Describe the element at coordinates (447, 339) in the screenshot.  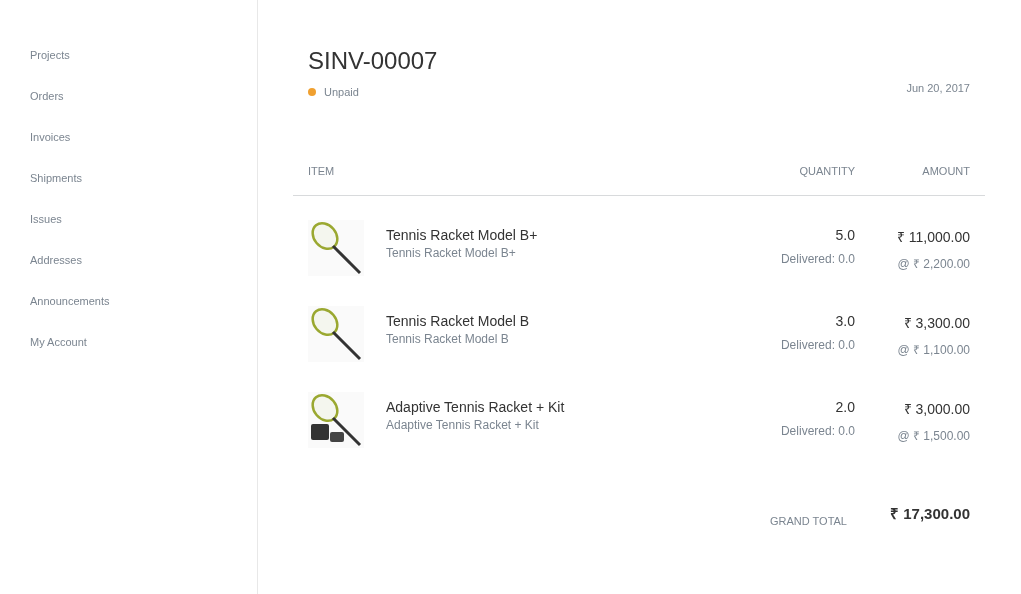
I see `item-description: Tennis Racket Model B` at that location.